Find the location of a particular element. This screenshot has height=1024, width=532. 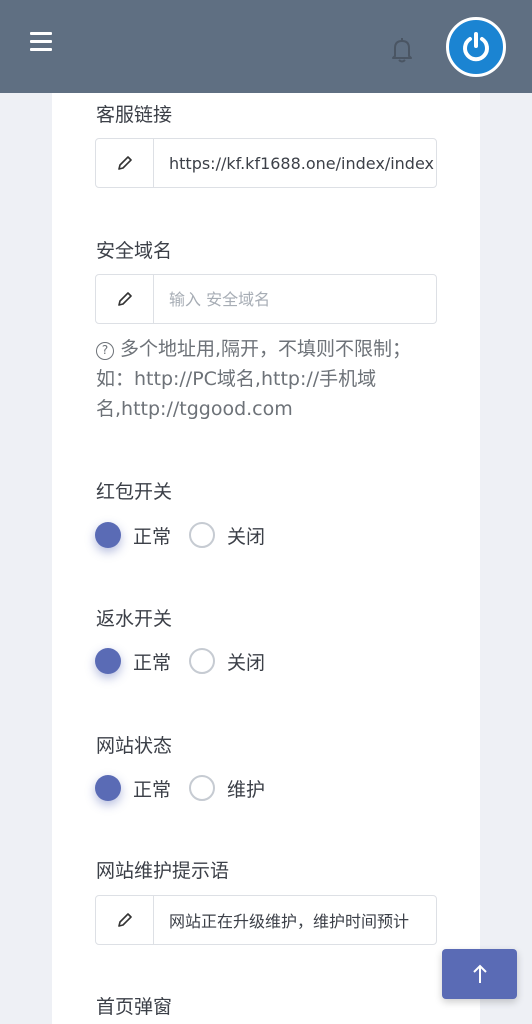

red-packet-option-normal: 正常 is located at coordinates (133, 535).